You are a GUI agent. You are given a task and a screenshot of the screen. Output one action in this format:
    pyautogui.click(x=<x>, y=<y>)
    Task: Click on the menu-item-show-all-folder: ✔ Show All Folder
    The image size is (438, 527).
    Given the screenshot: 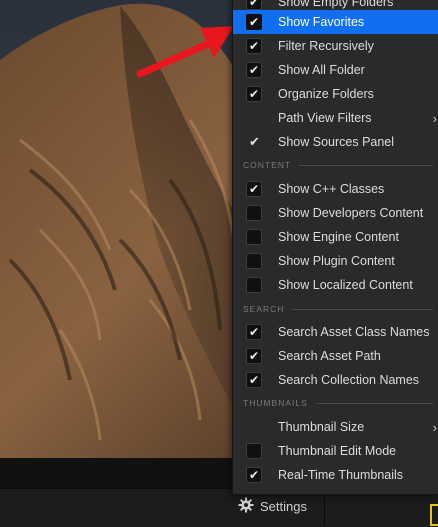 What is the action you would take?
    pyautogui.click(x=335, y=70)
    